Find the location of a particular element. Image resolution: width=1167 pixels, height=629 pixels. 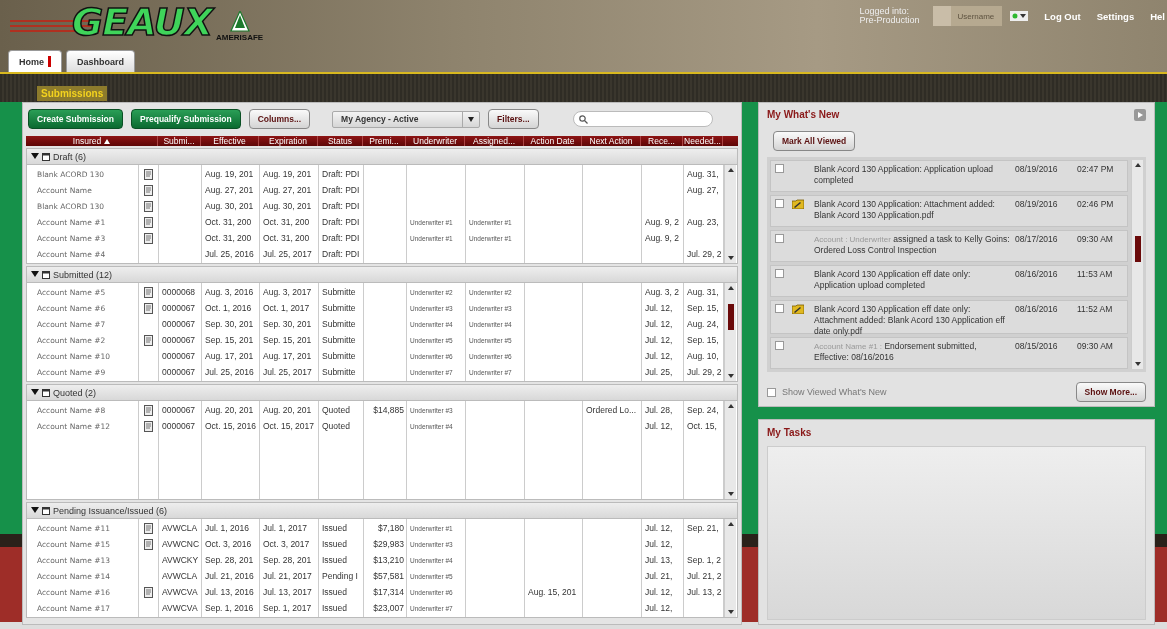

table-cell-text: Aug. 27, is located at coordinates (703, 190).